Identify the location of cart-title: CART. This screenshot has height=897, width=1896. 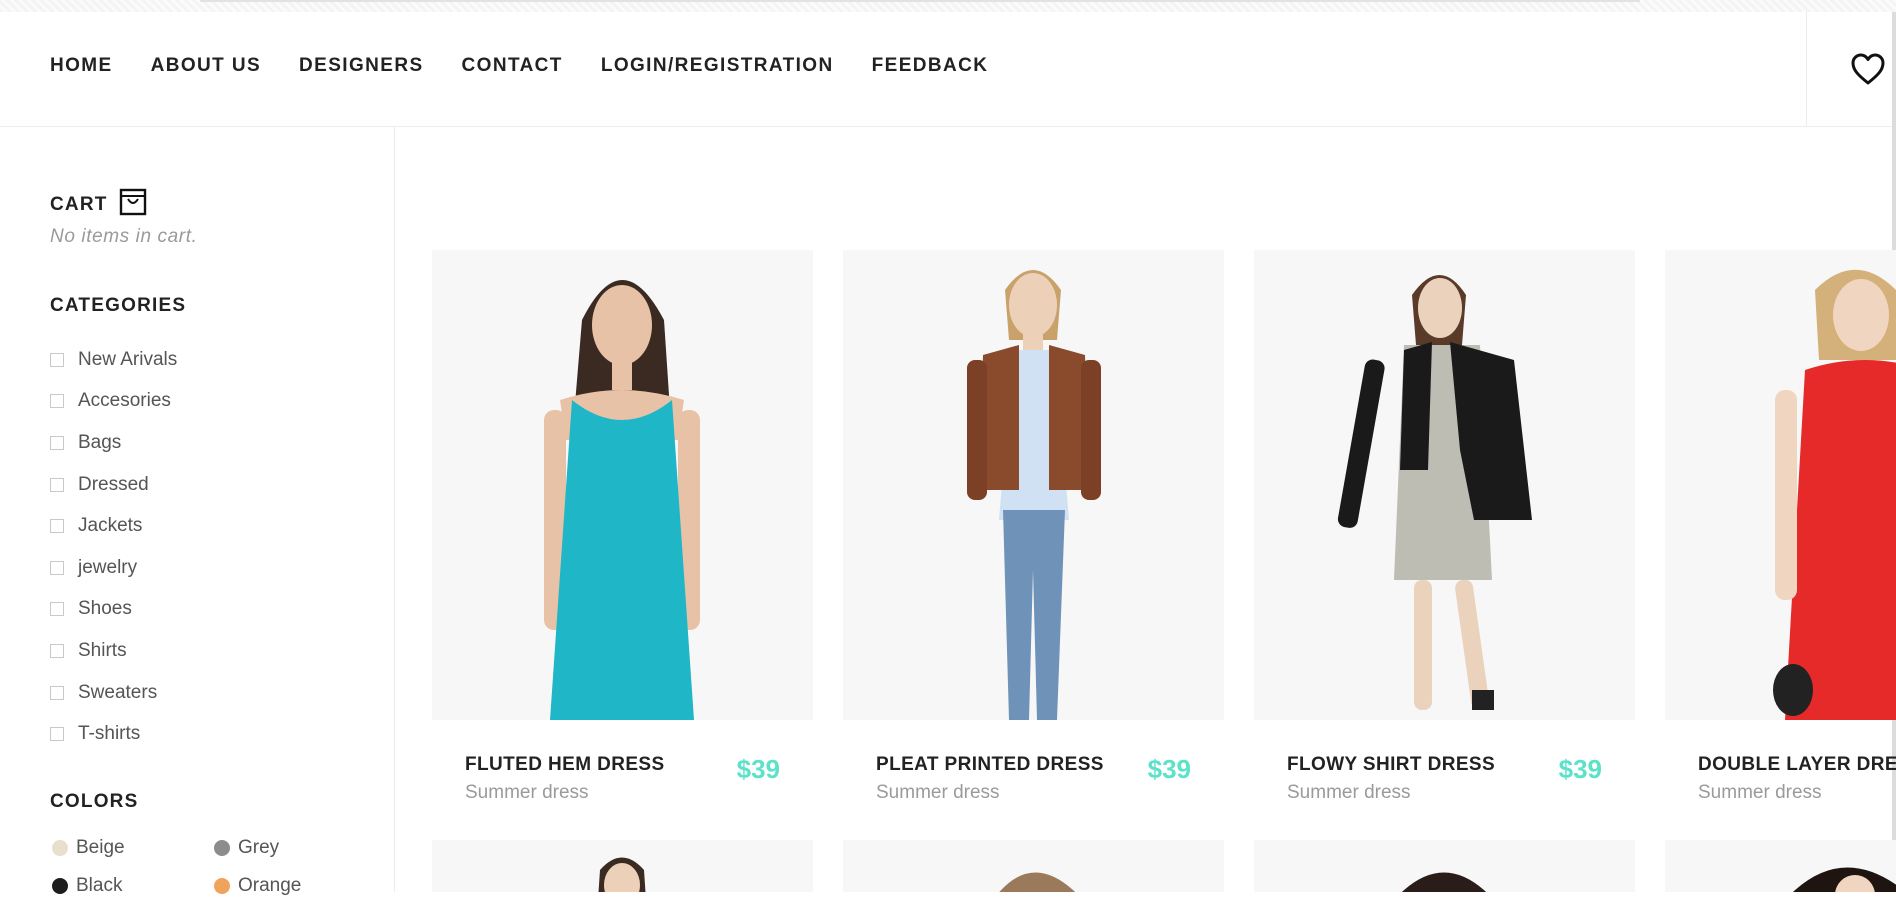
(79, 204).